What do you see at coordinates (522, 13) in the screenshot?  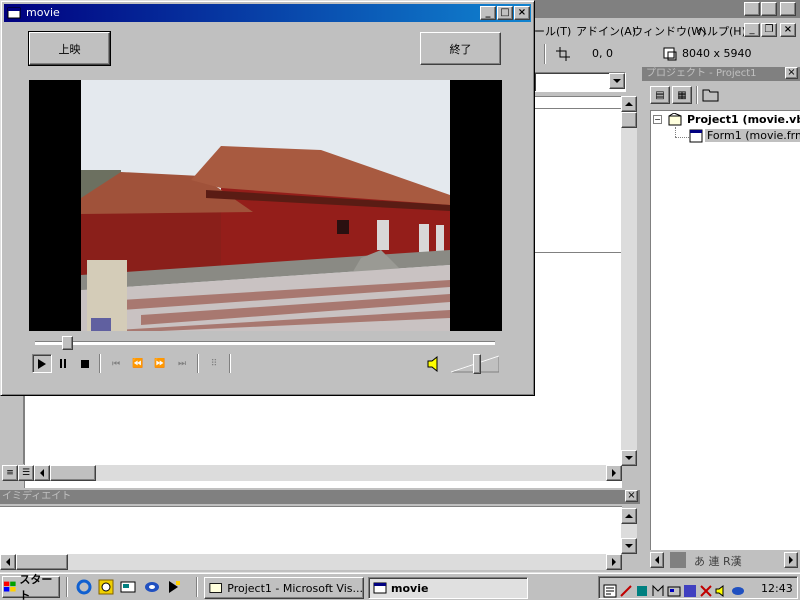 I see `movie-close-button: ×` at bounding box center [522, 13].